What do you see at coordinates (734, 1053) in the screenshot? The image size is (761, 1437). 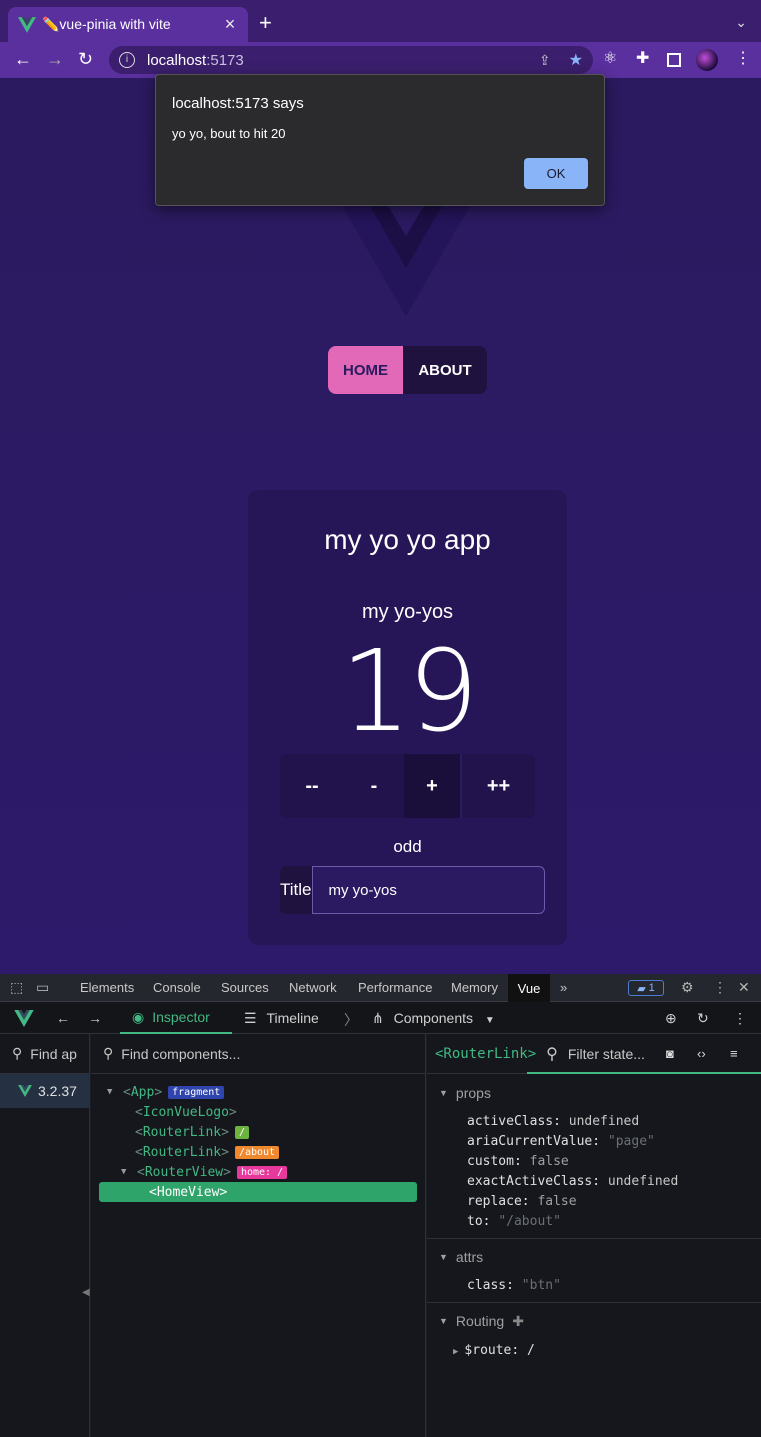 I see `open-in-editor-icon: ≡` at bounding box center [734, 1053].